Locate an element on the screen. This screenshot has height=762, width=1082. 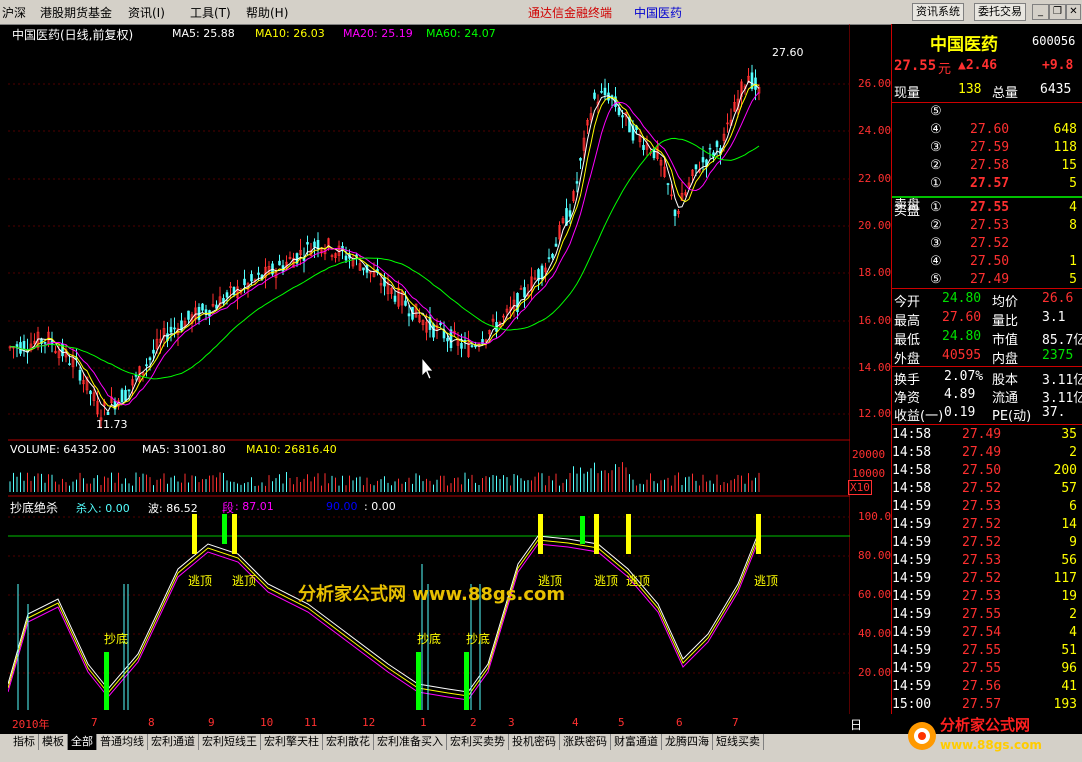
stat-label: 均价 is located at coordinates (1005, 302).